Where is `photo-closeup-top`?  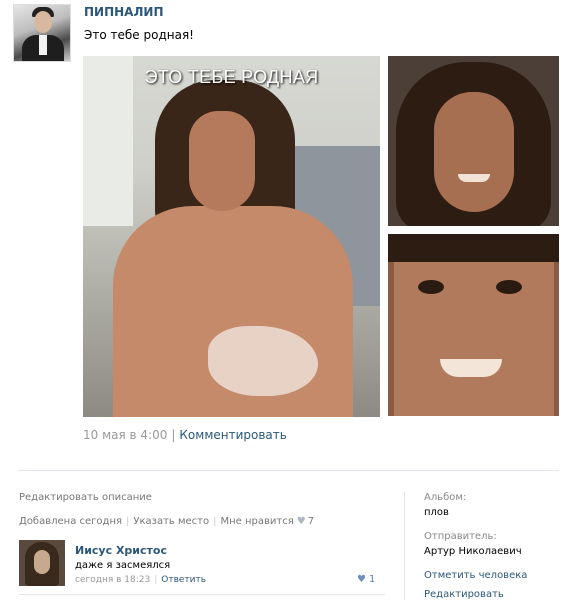
photo-closeup-top is located at coordinates (473, 141).